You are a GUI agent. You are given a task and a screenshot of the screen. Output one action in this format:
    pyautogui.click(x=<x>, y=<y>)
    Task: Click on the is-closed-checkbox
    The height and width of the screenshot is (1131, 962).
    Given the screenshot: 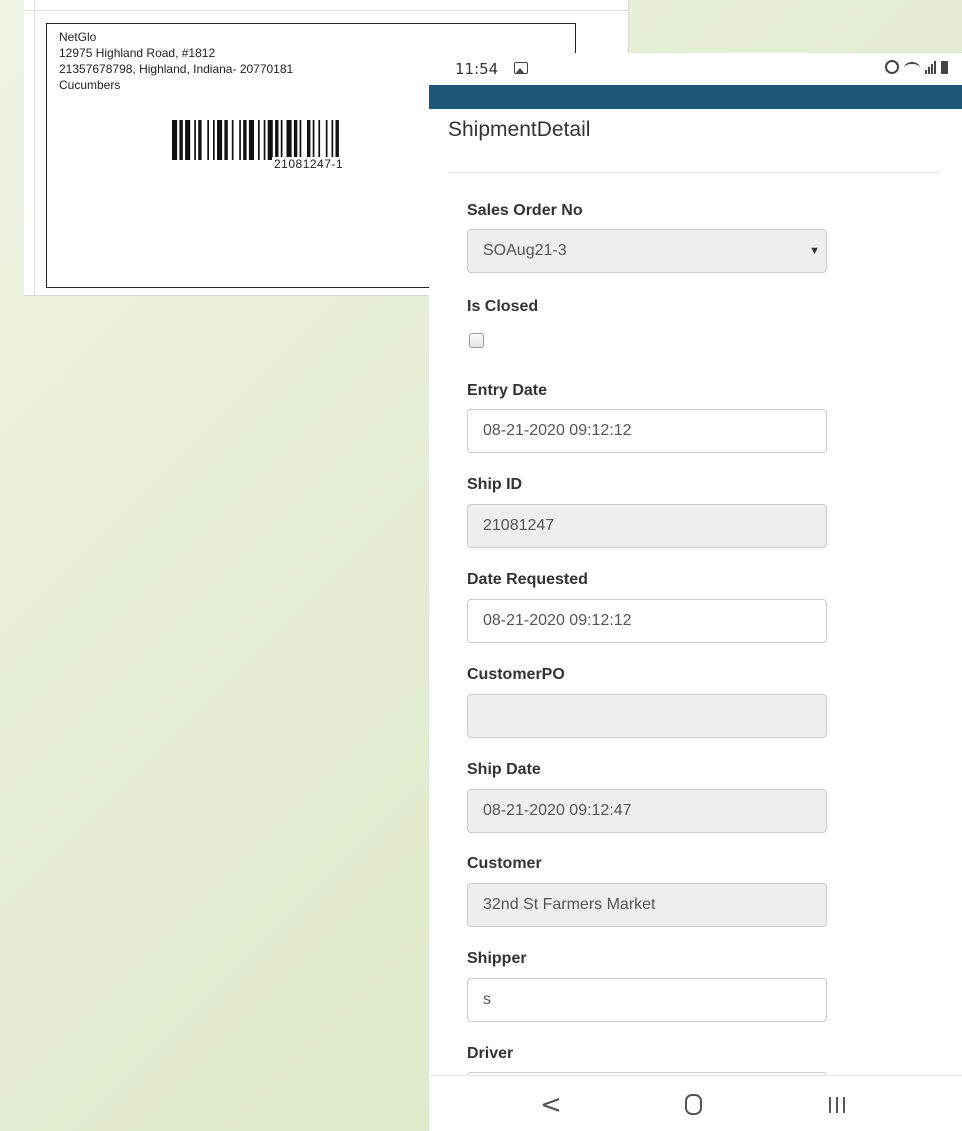 What is the action you would take?
    pyautogui.click(x=476, y=340)
    